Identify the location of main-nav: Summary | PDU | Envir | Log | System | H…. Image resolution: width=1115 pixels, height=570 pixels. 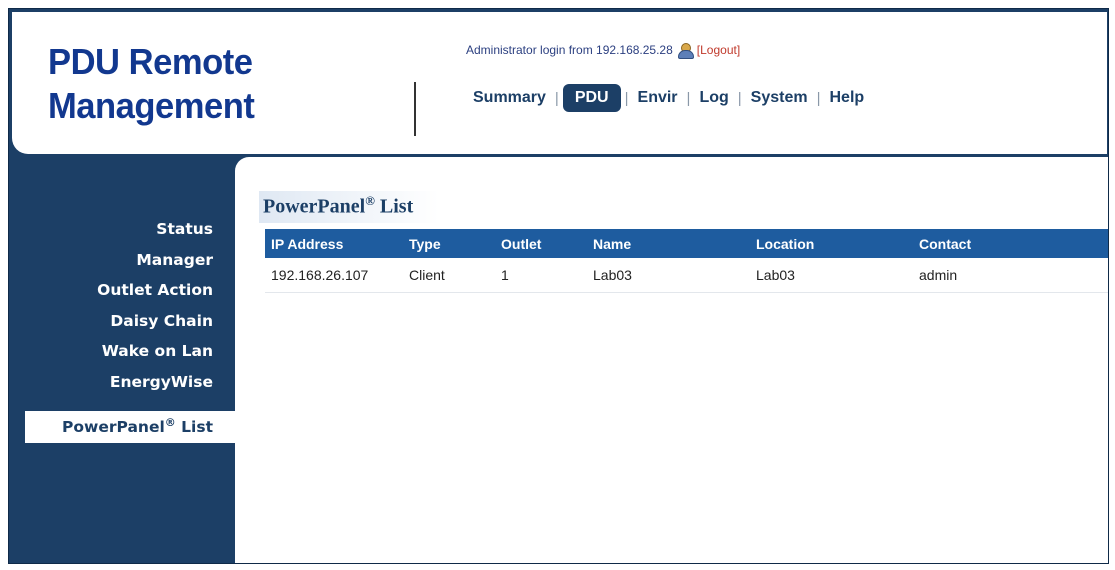
(668, 98).